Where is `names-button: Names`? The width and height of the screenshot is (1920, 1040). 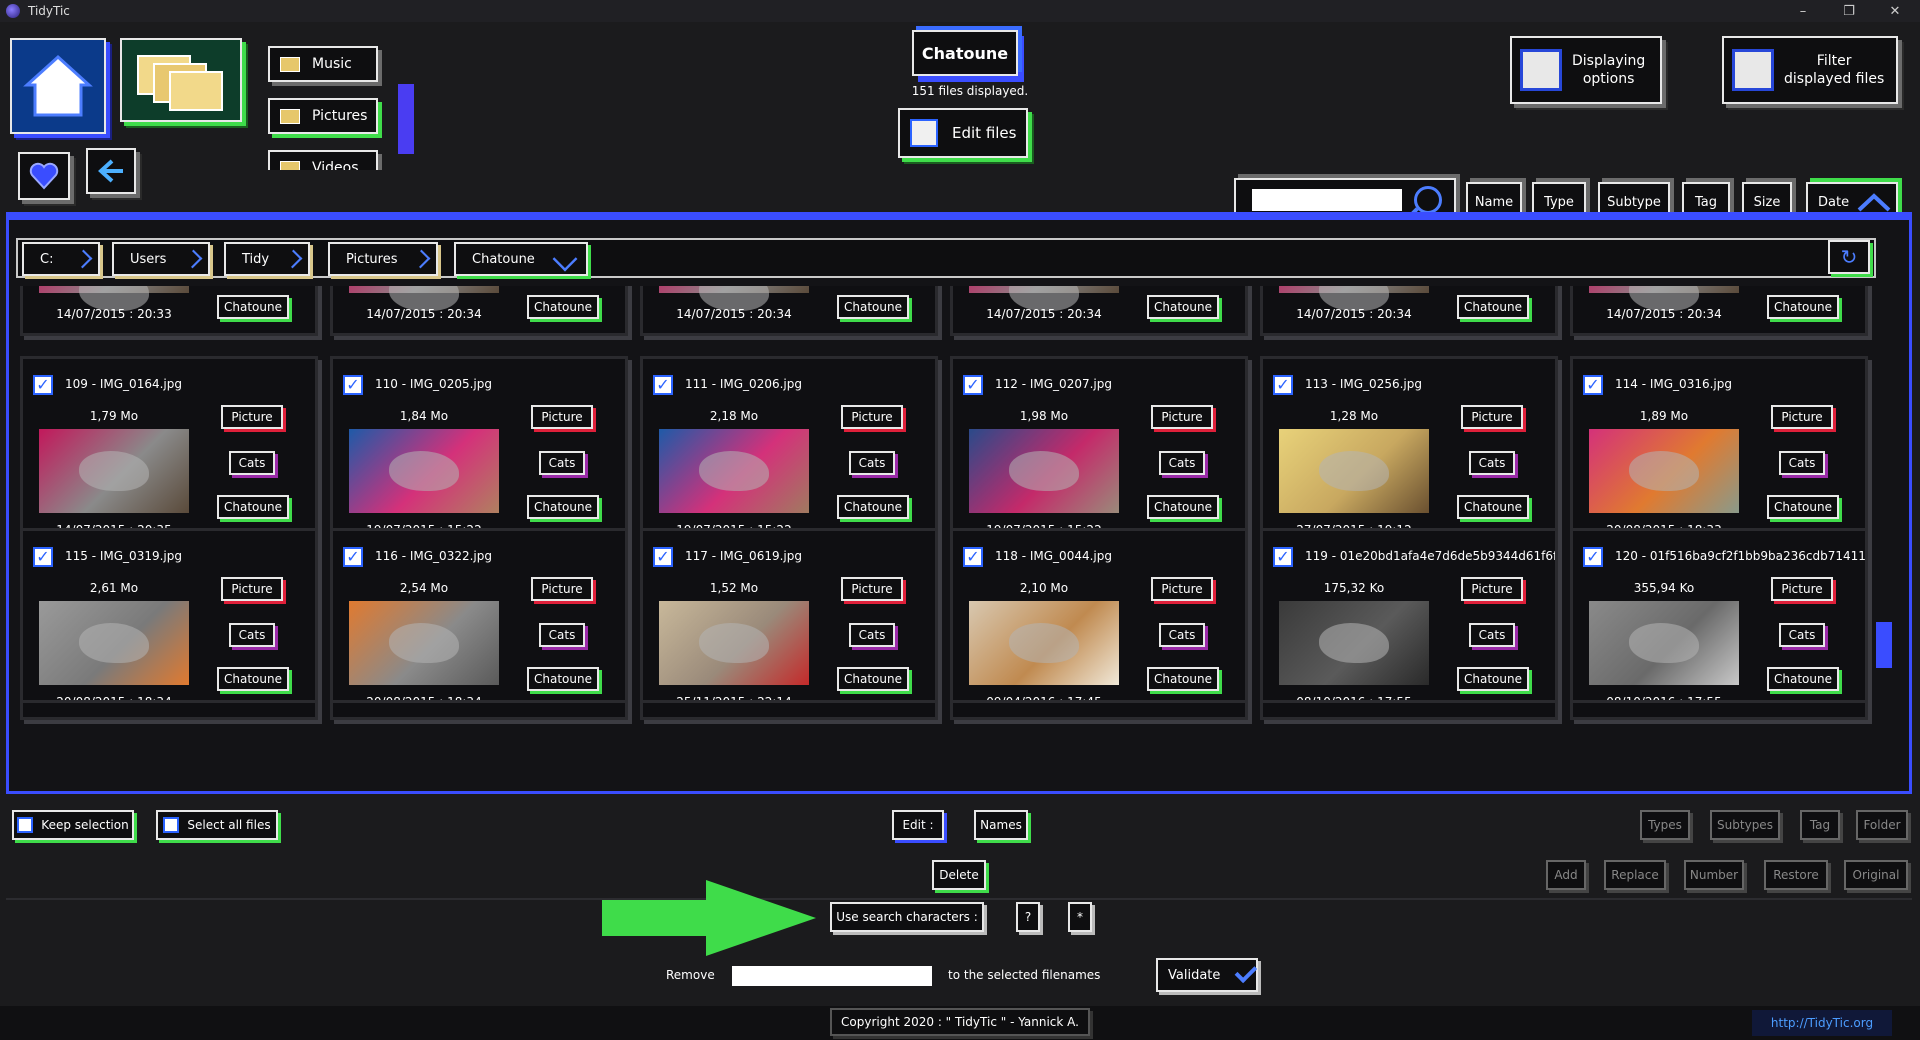 names-button: Names is located at coordinates (1001, 825).